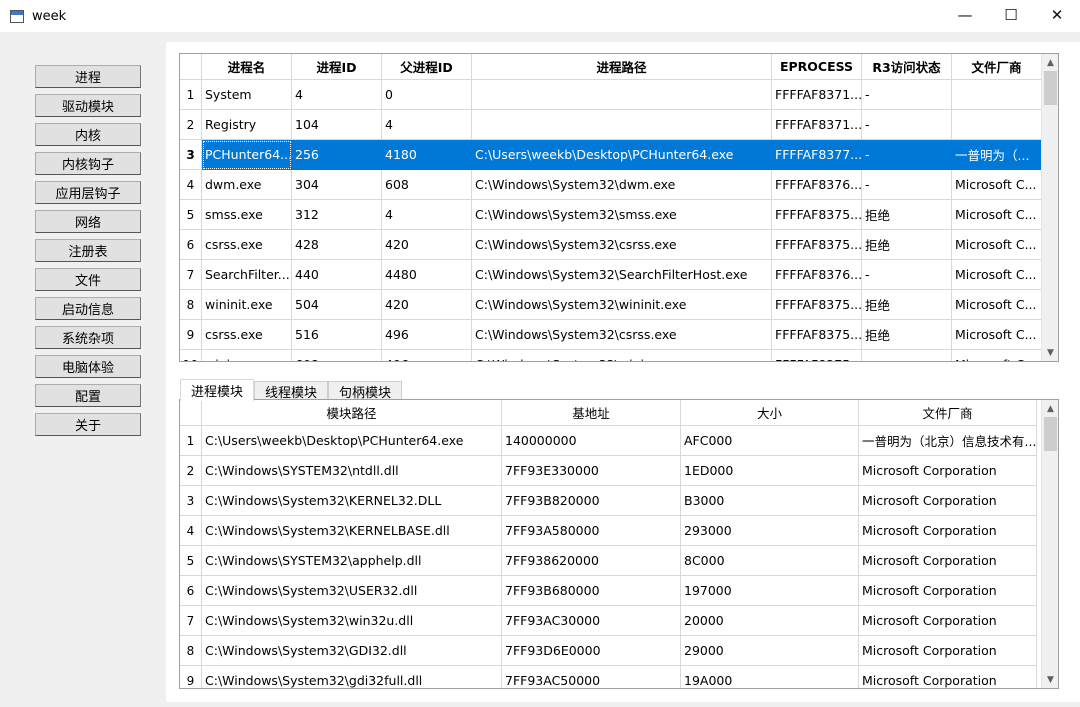 This screenshot has height=707, width=1080. Describe the element at coordinates (770, 677) in the screenshot. I see `table-cell: 19A000` at that location.